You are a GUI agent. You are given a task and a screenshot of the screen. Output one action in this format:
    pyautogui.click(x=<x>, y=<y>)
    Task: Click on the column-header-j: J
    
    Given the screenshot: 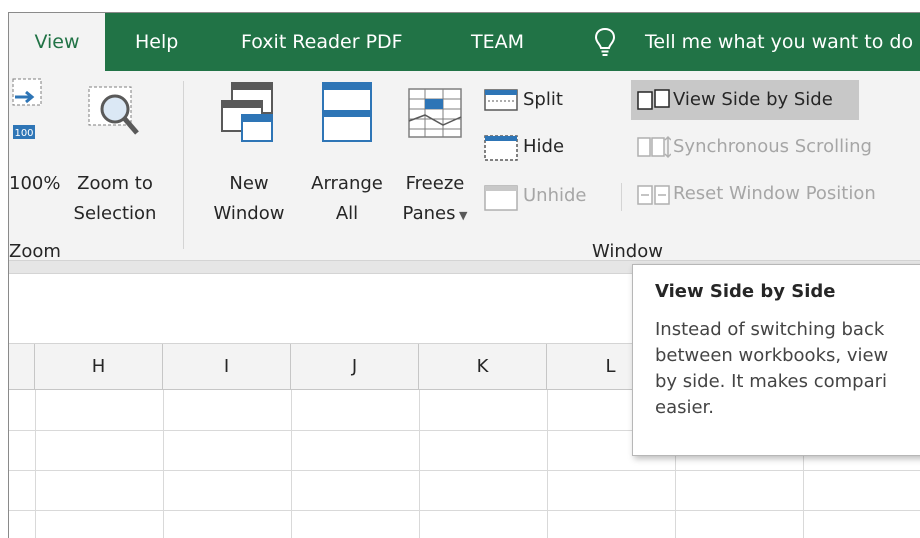 What is the action you would take?
    pyautogui.click(x=355, y=367)
    